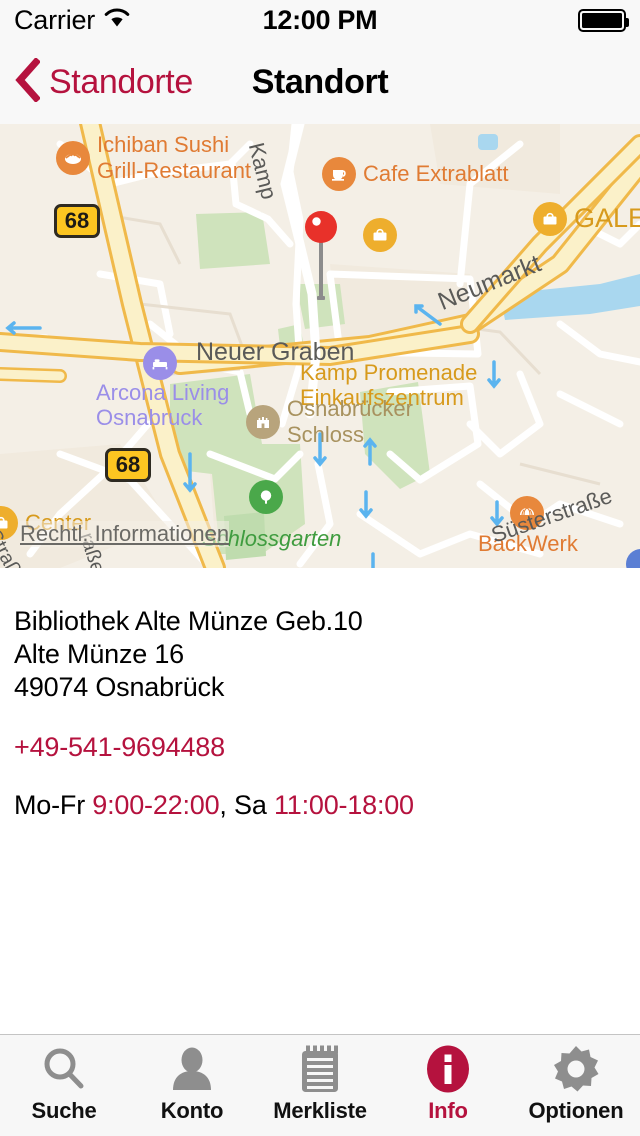  I want to click on hours-weekday-time: 9:00-22:00, so click(155, 805).